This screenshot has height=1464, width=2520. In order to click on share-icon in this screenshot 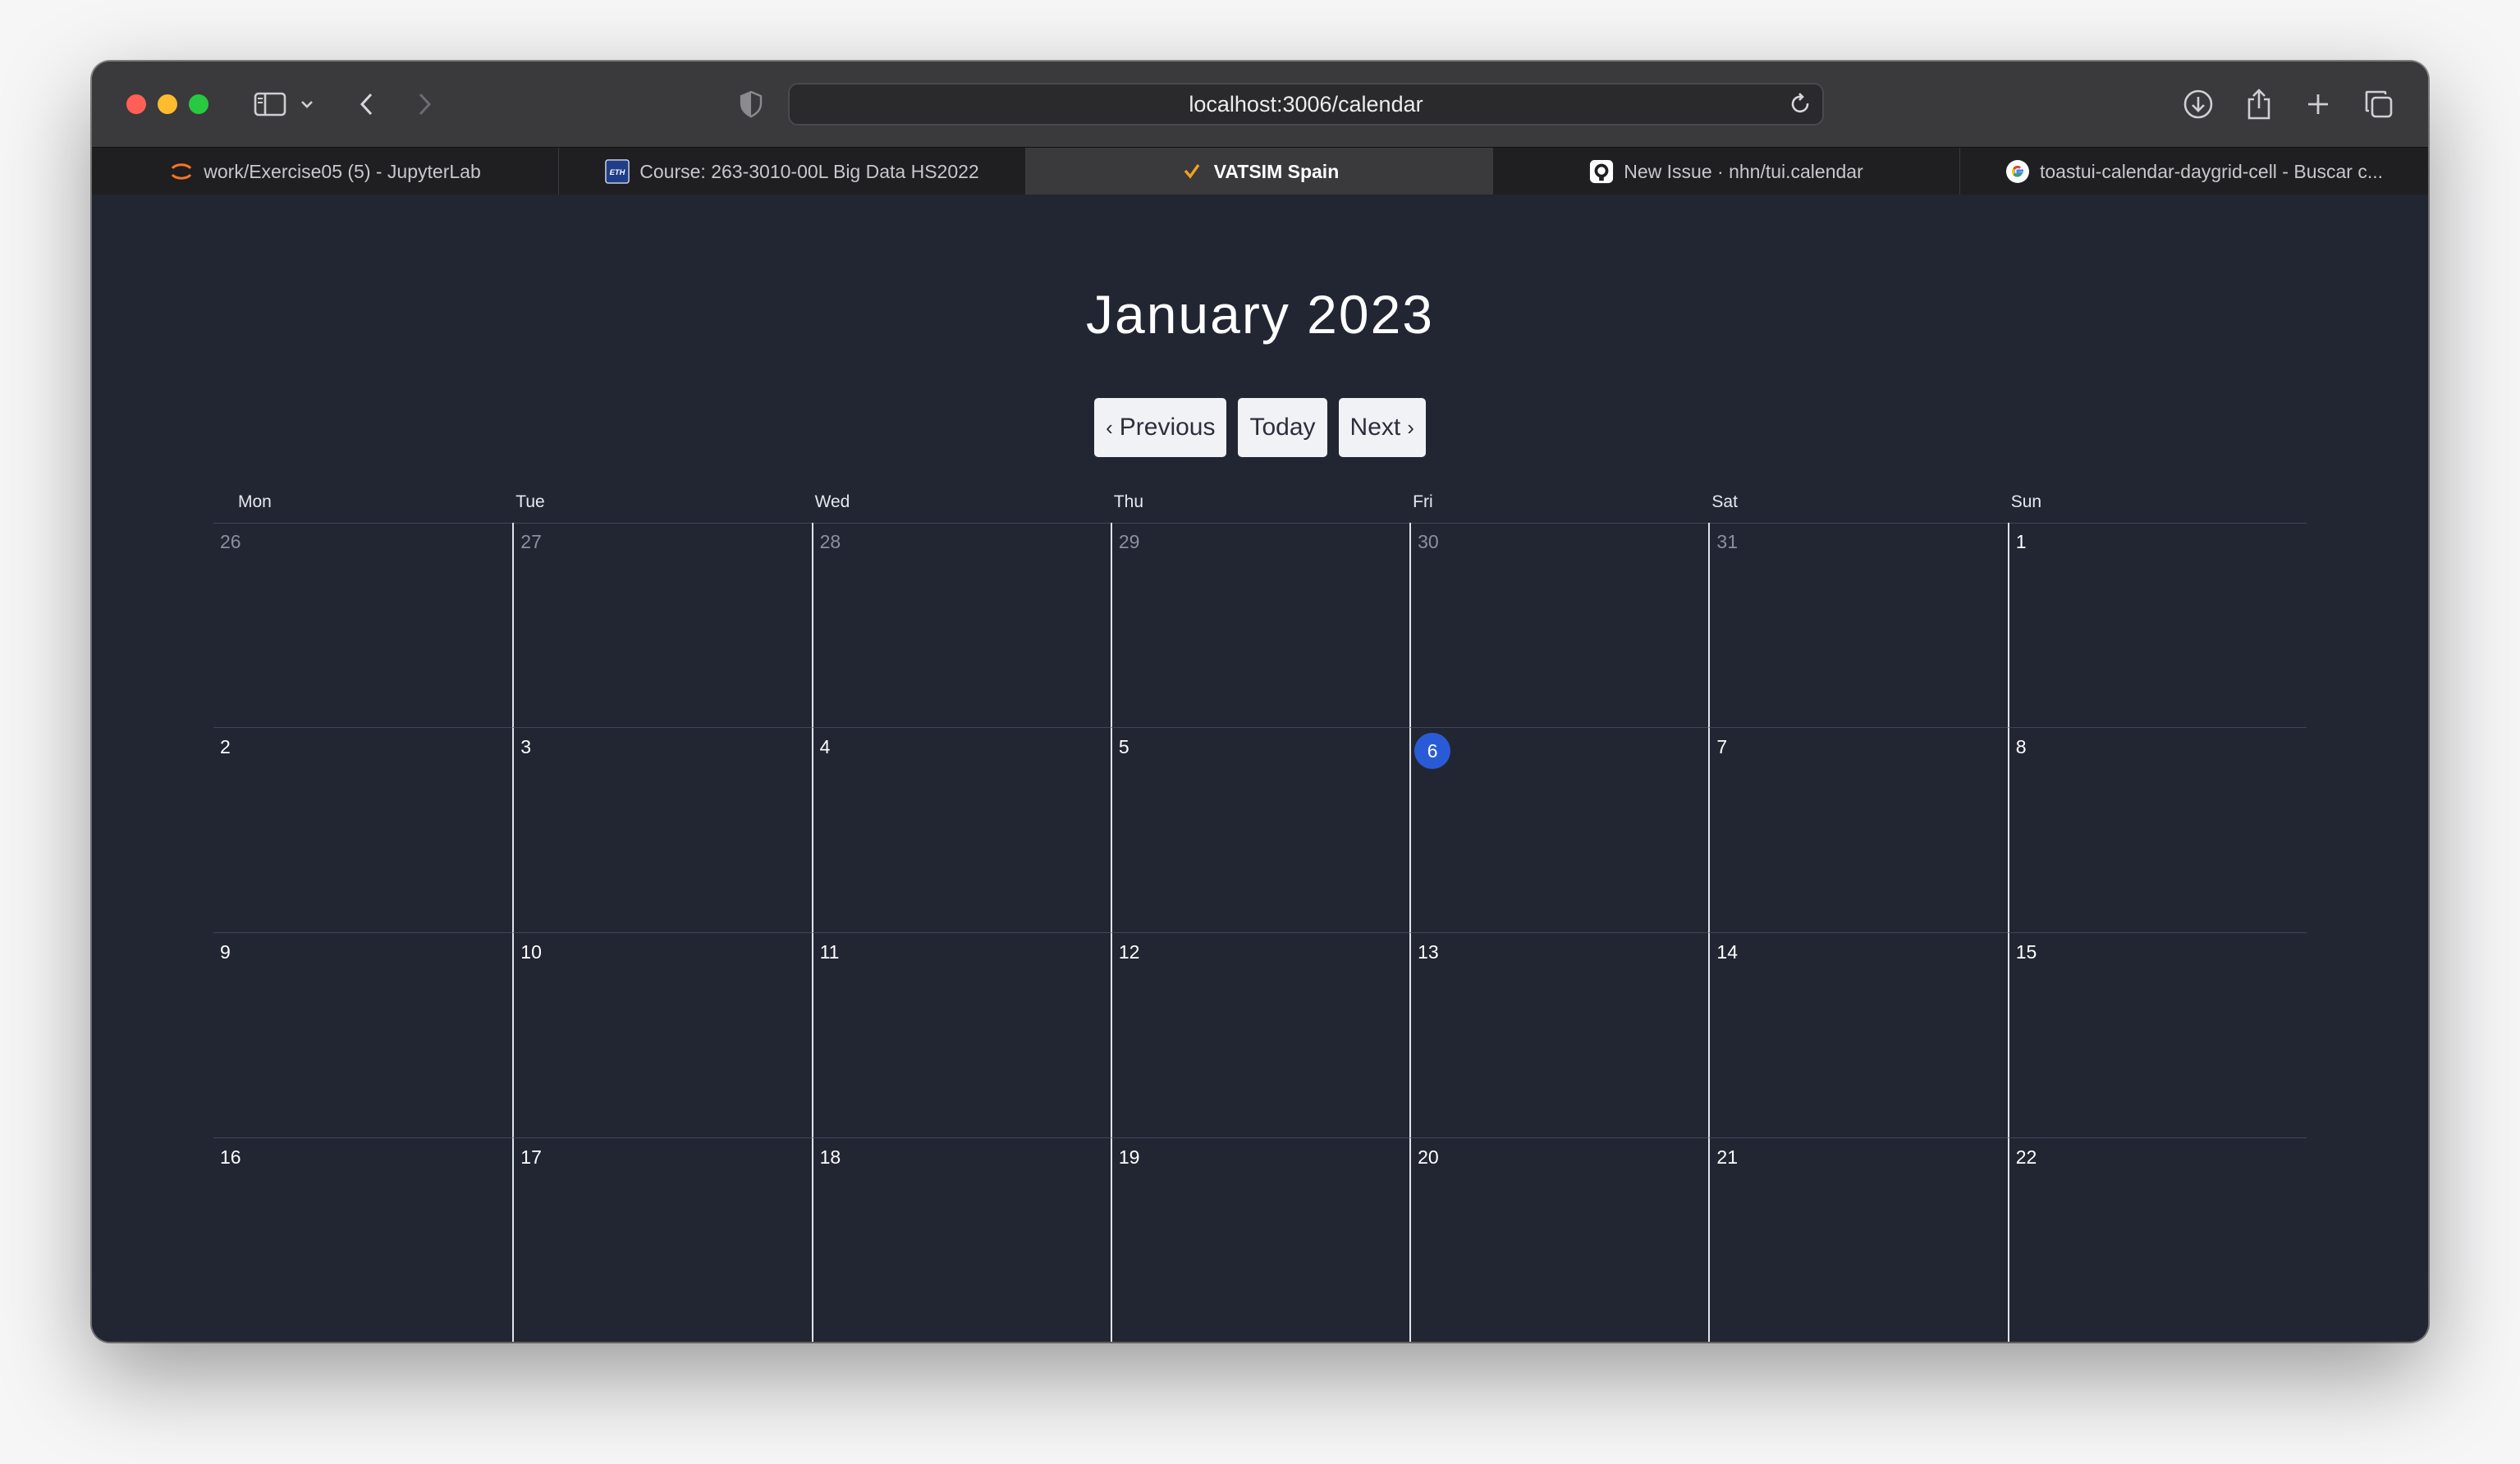, I will do `click(2259, 104)`.